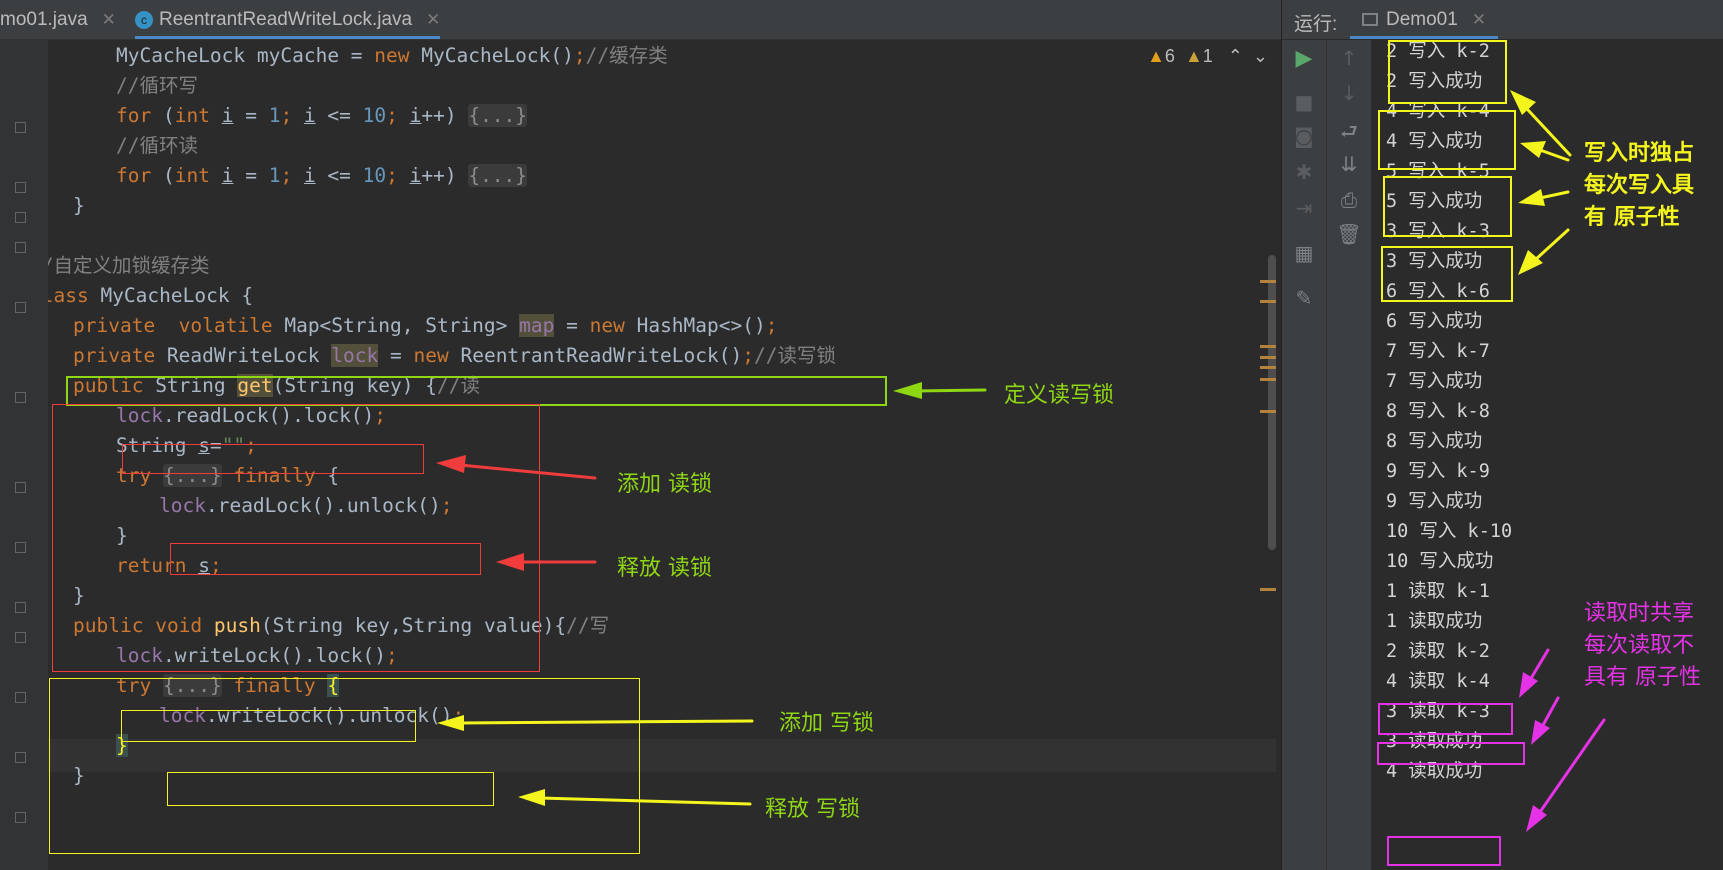  I want to click on weak-warning-icon: ▲, so click(1193, 56).